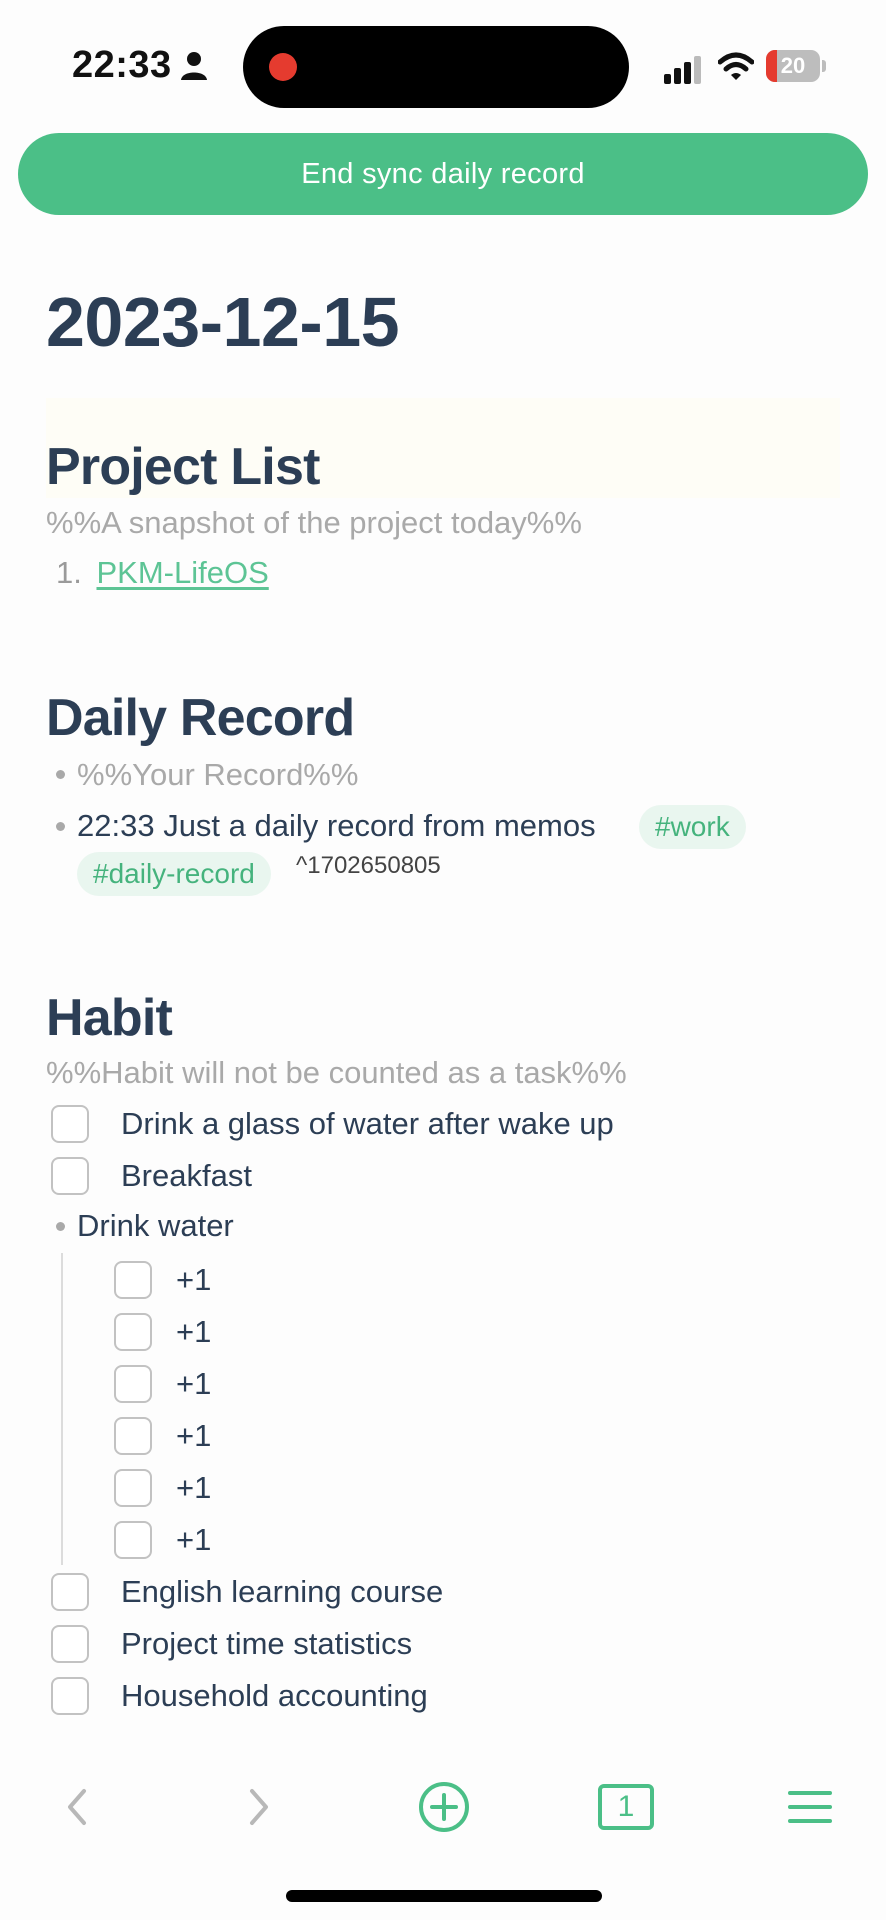  What do you see at coordinates (194, 66) in the screenshot?
I see `person-icon` at bounding box center [194, 66].